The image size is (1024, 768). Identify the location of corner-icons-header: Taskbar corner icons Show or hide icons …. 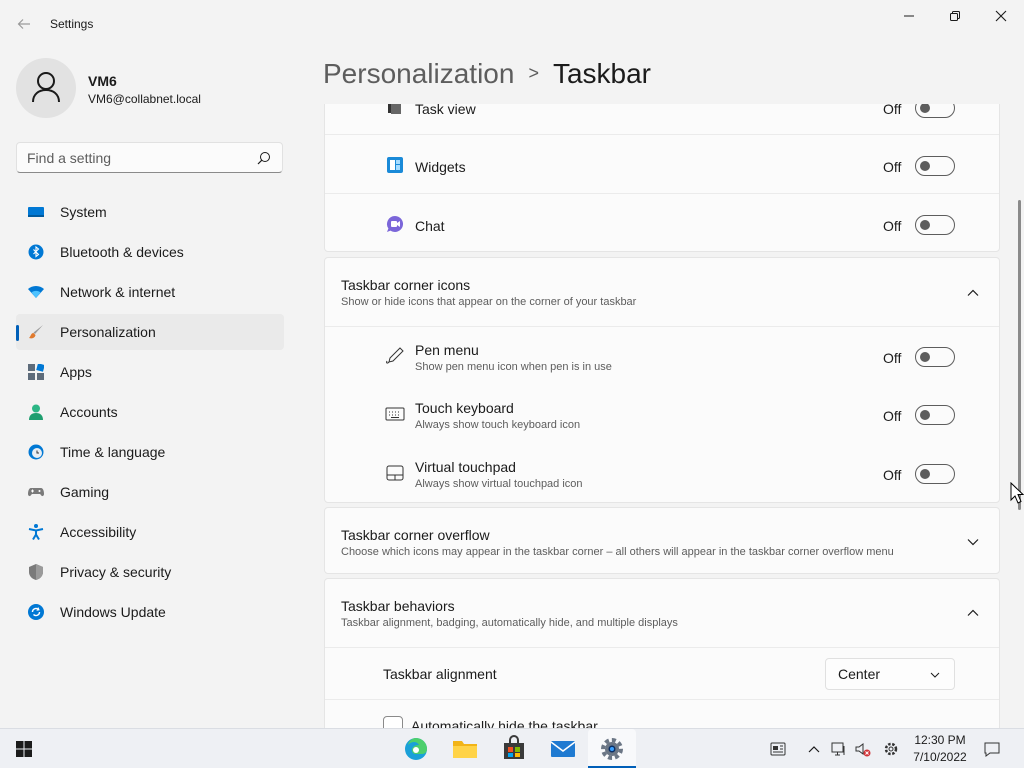
(662, 292).